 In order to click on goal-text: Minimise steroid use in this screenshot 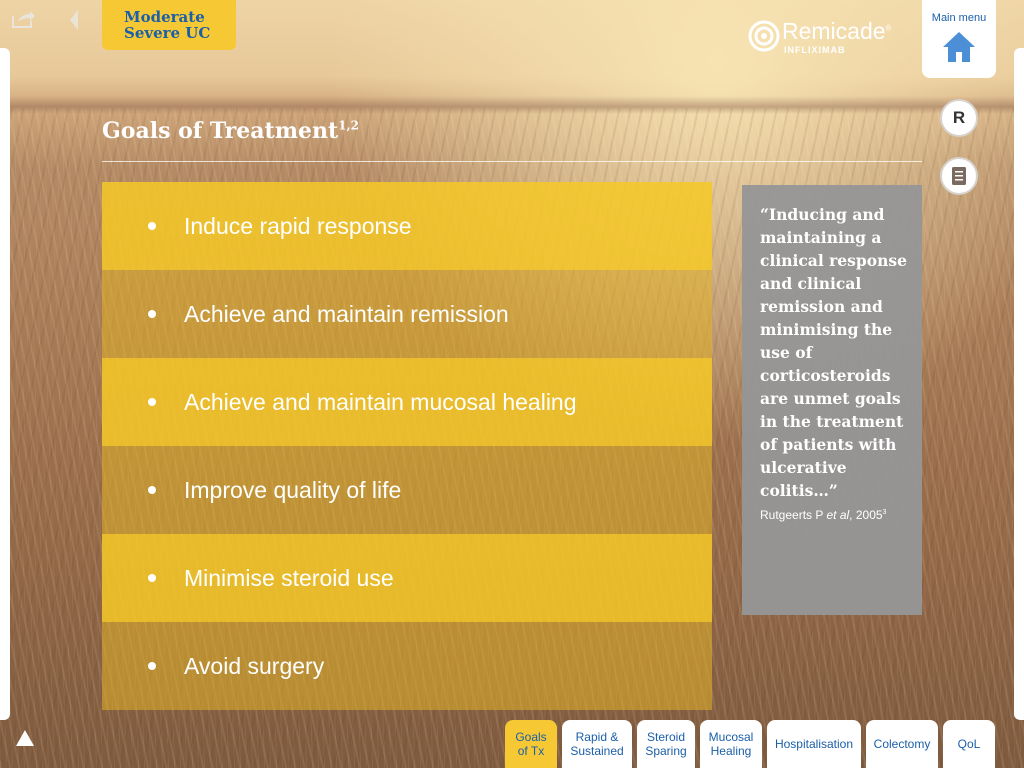, I will do `click(289, 577)`.